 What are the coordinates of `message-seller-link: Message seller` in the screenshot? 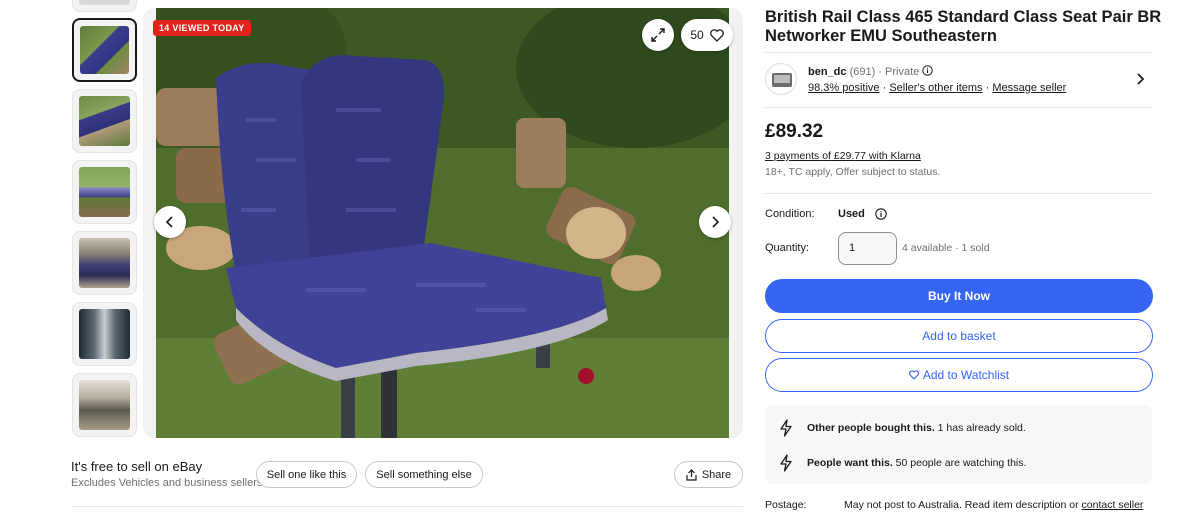 It's located at (1029, 88).